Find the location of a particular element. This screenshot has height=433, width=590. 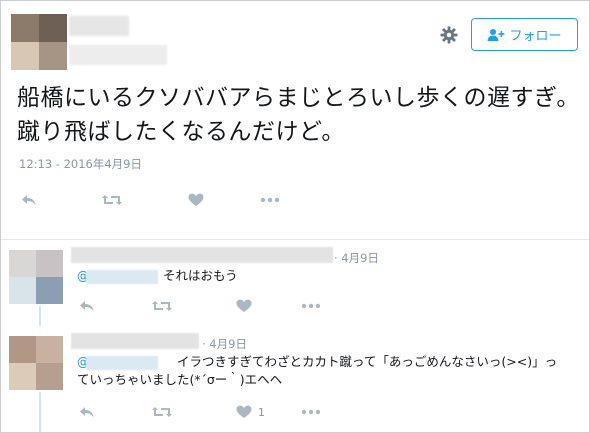

main-tweet-actions is located at coordinates (29, 200).